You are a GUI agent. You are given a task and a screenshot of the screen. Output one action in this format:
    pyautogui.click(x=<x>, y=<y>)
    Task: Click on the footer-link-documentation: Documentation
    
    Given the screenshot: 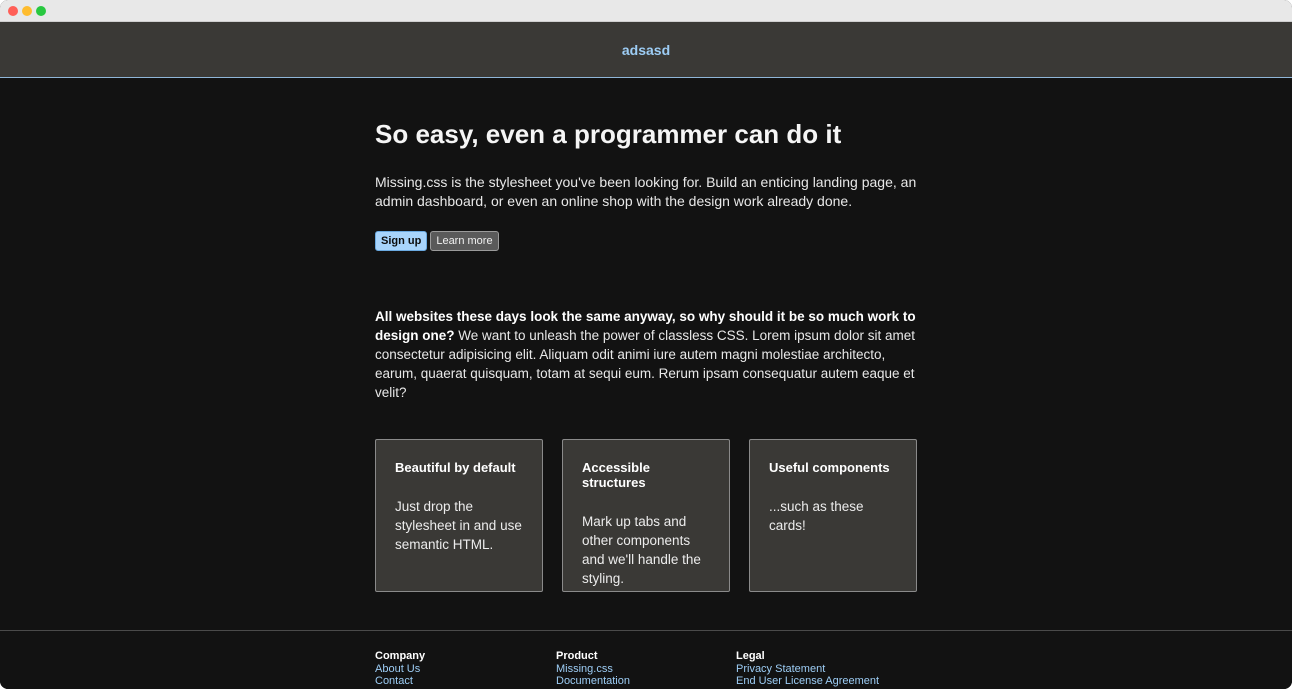 What is the action you would take?
    pyautogui.click(x=593, y=681)
    